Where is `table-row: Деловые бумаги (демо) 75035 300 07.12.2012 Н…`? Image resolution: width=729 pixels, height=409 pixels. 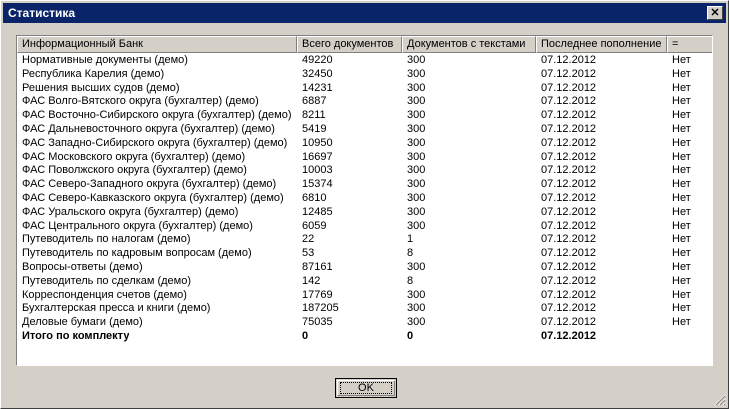
table-row: Деловые бумаги (демо) 75035 300 07.12.2012 Н… is located at coordinates (364, 323).